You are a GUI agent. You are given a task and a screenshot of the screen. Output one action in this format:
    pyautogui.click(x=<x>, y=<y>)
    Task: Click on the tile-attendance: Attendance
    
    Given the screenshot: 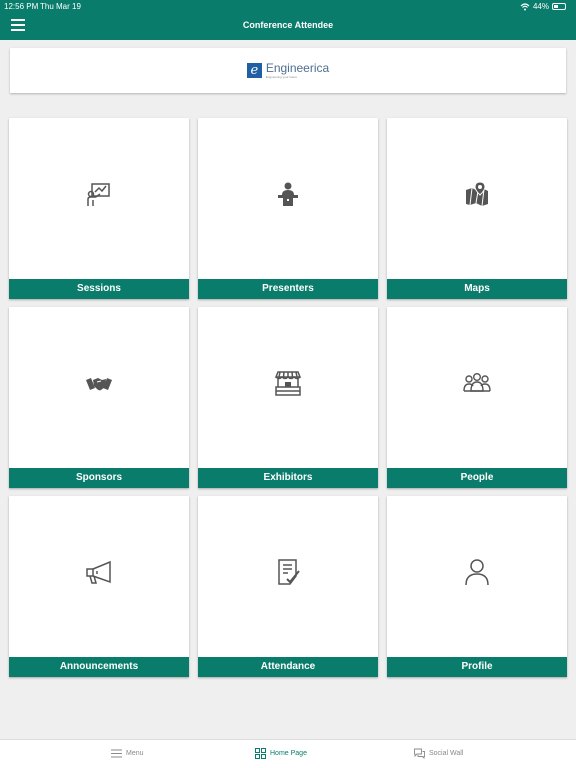 What is the action you would take?
    pyautogui.click(x=288, y=586)
    